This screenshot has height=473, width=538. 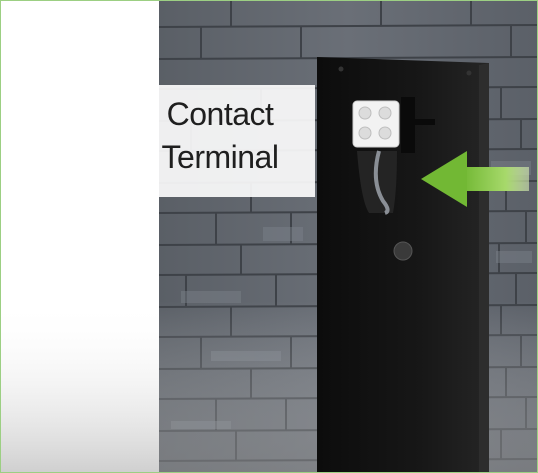 What do you see at coordinates (484, 267) in the screenshot?
I see `panel-edge` at bounding box center [484, 267].